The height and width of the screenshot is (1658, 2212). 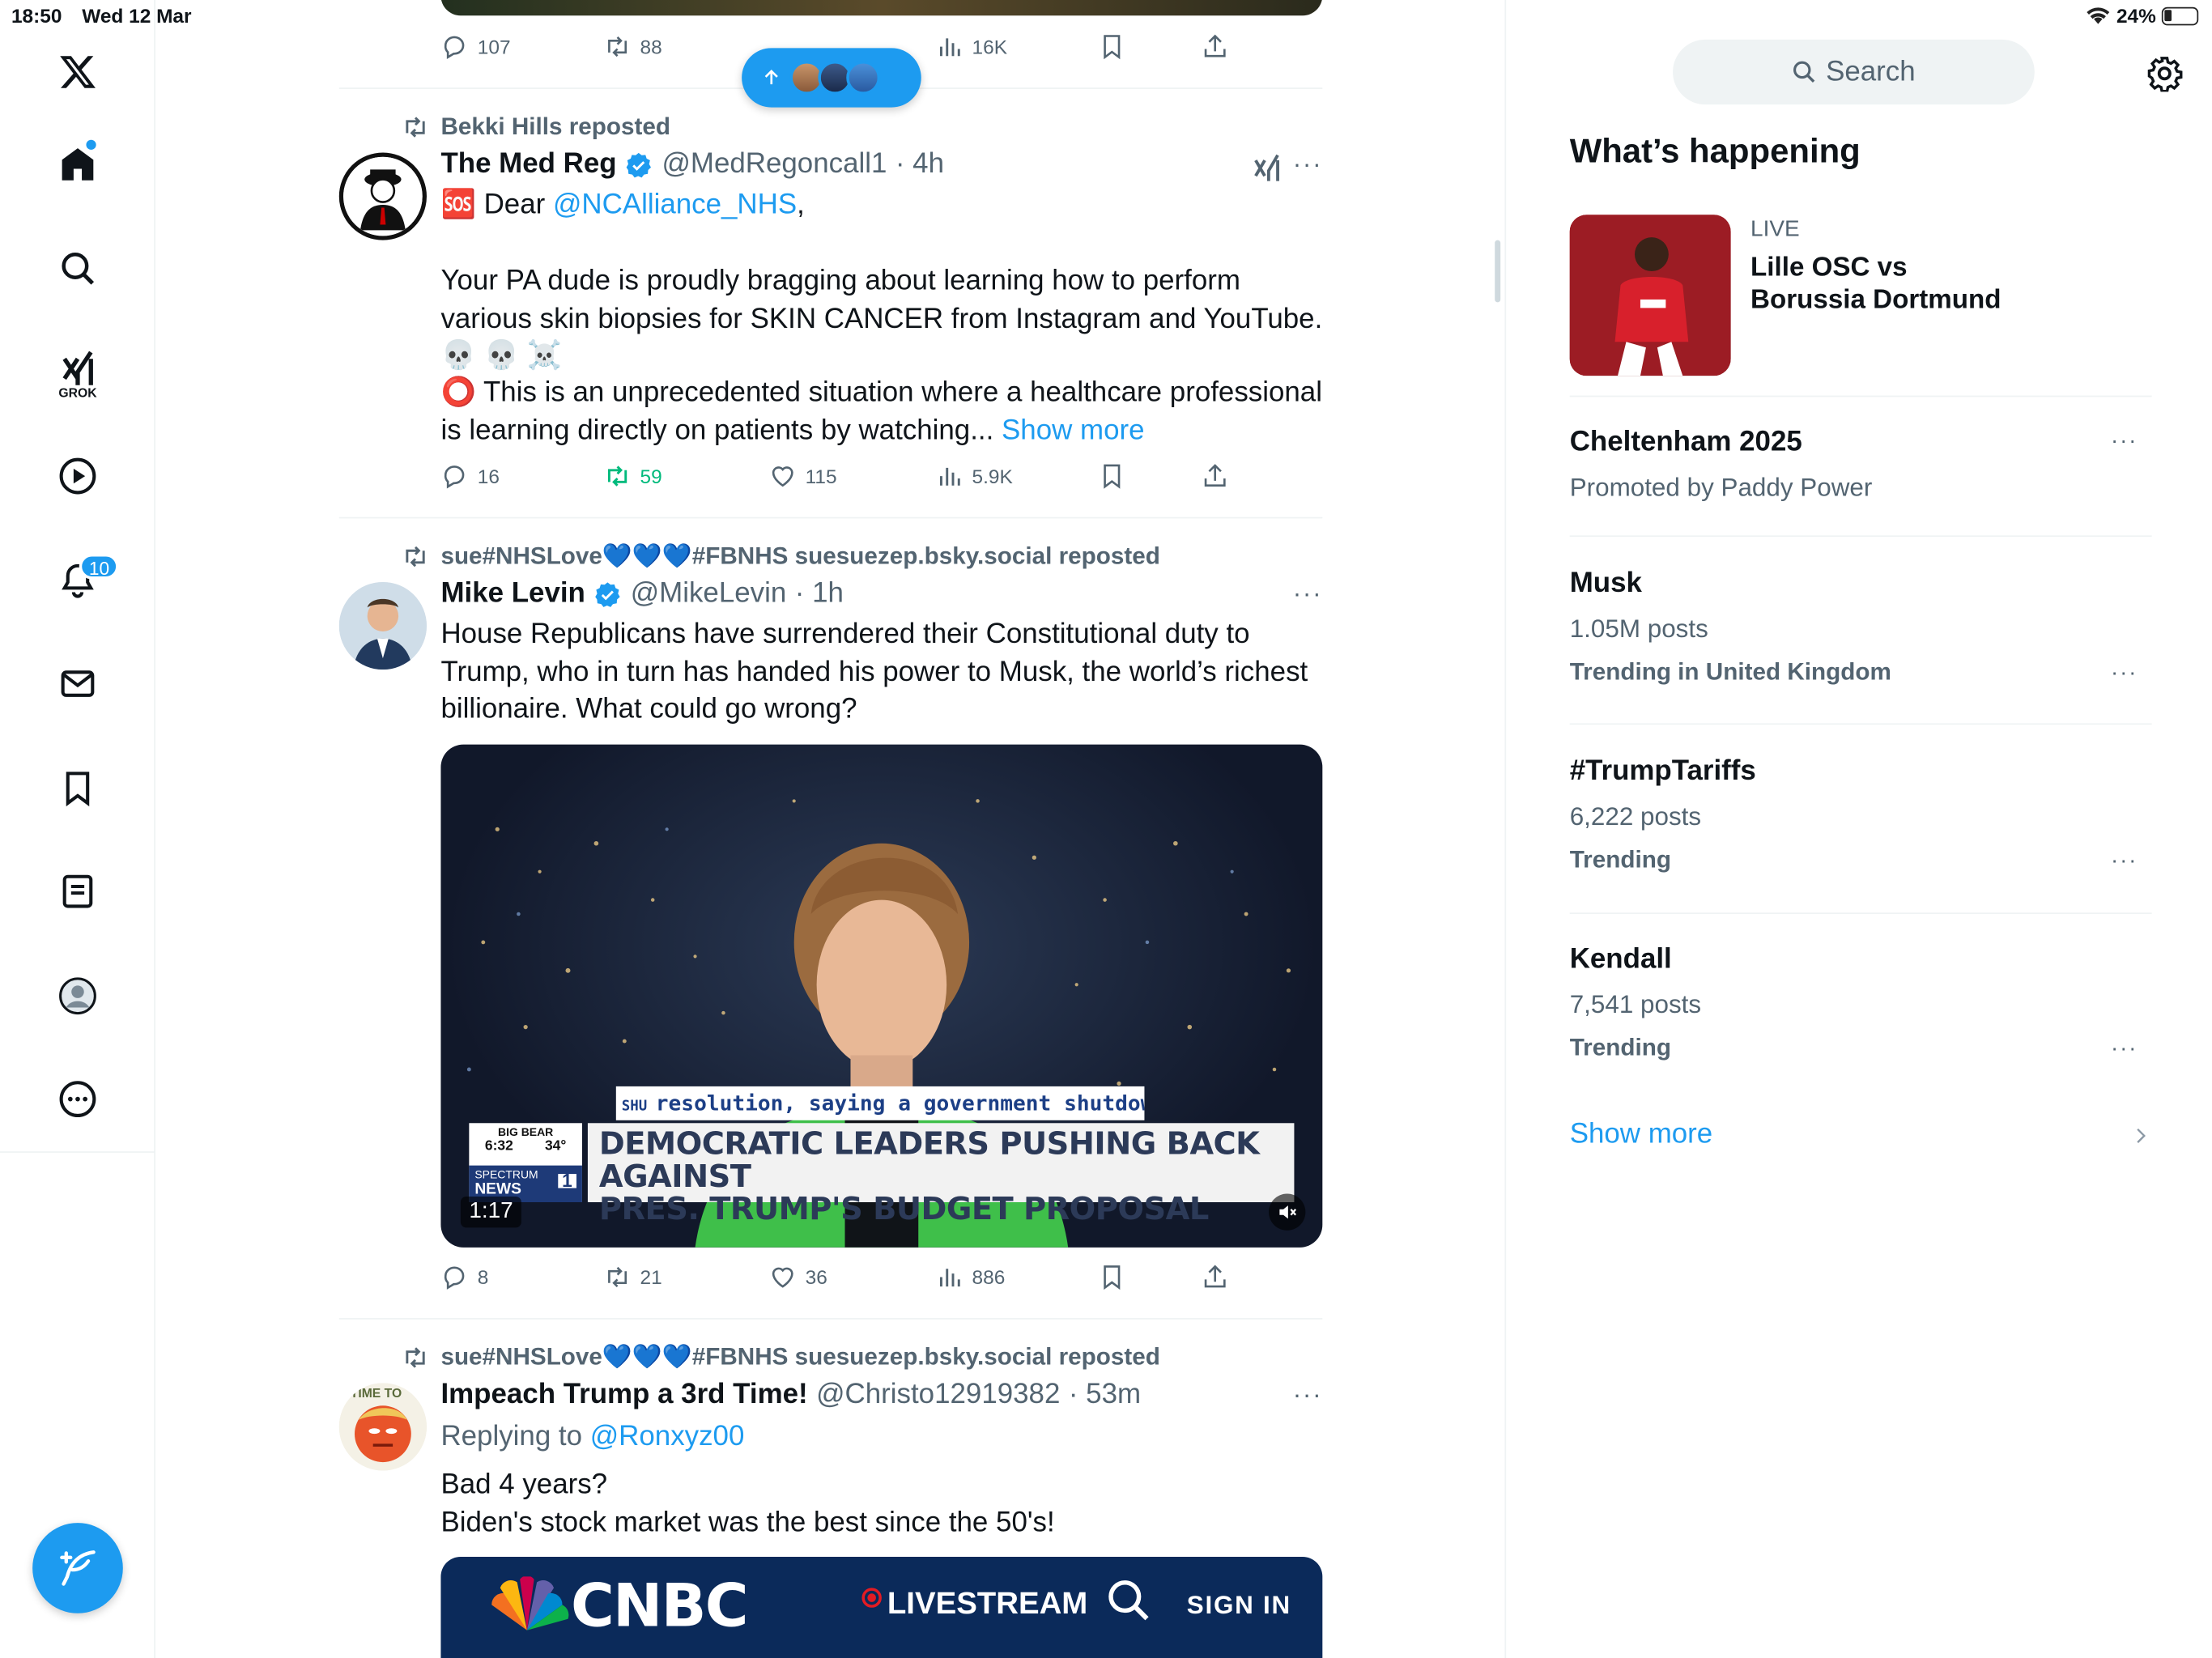 I want to click on scroll-indicator, so click(x=1498, y=271).